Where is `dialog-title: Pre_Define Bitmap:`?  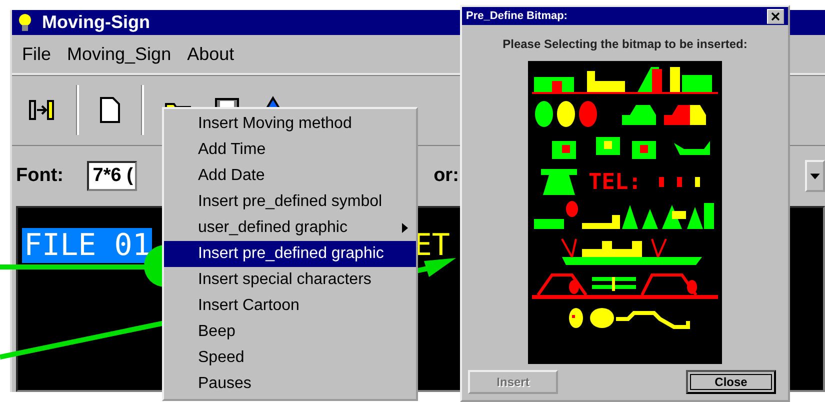
dialog-title: Pre_Define Bitmap: is located at coordinates (517, 16).